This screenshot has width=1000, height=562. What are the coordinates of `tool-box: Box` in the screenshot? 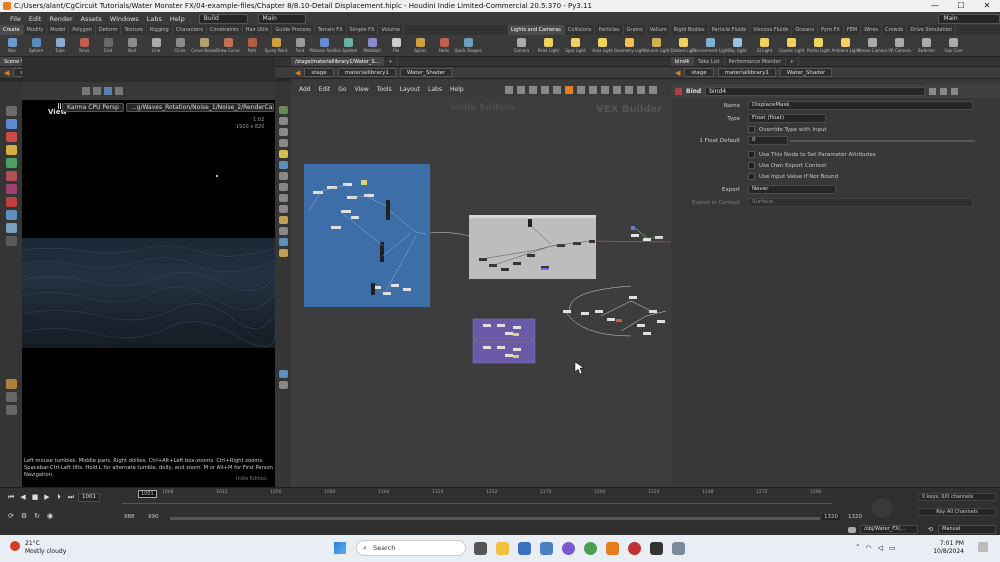 It's located at (12, 45).